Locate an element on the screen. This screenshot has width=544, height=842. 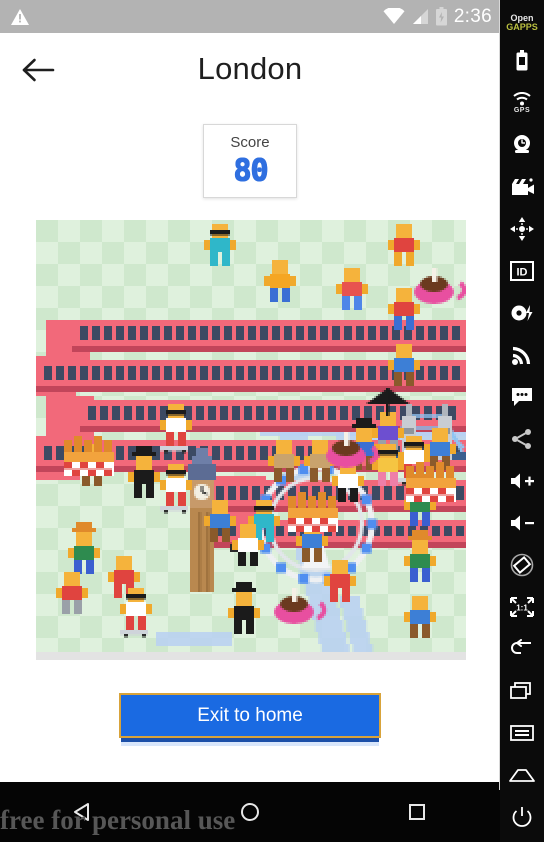
toolbar-home-icon is located at coordinates (522, 775).